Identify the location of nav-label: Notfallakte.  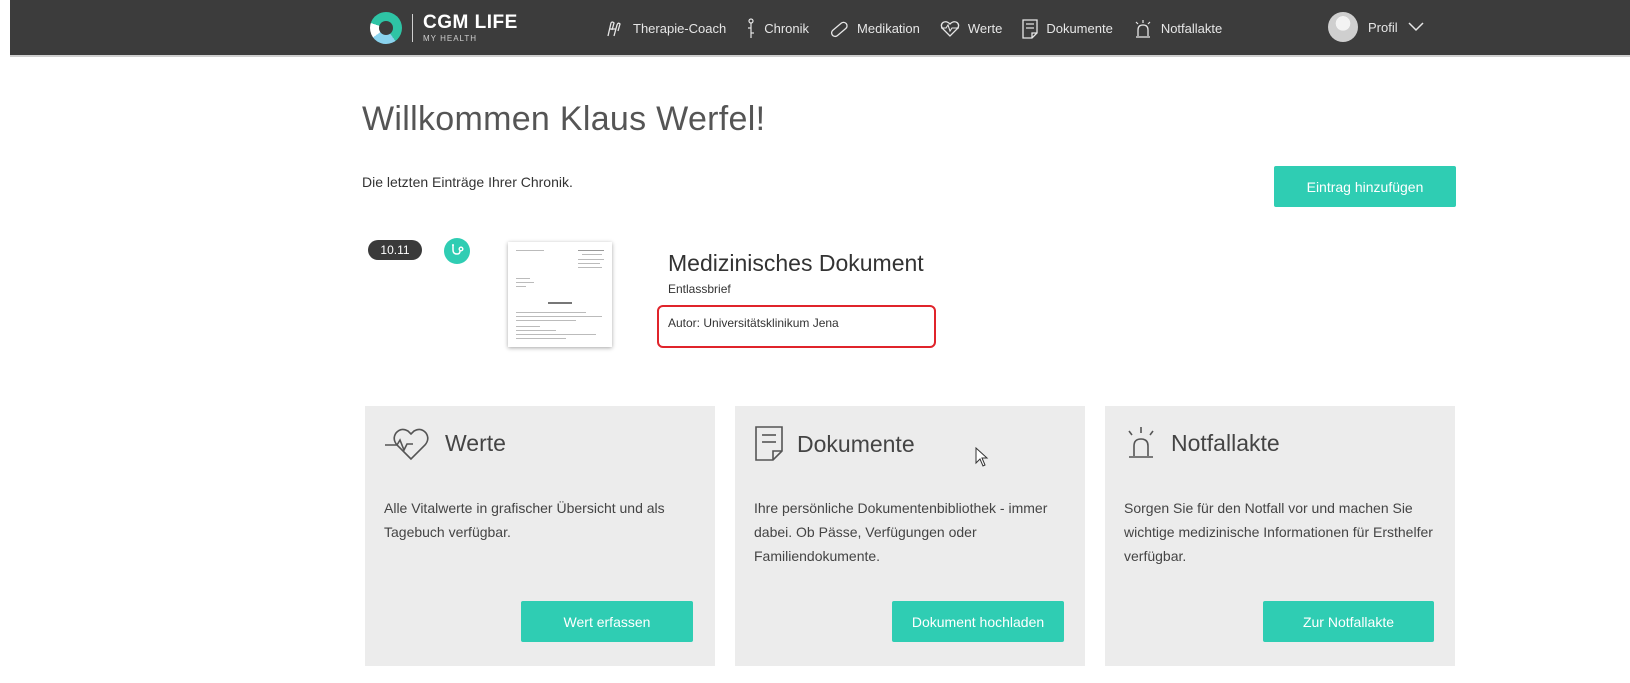
(1191, 28).